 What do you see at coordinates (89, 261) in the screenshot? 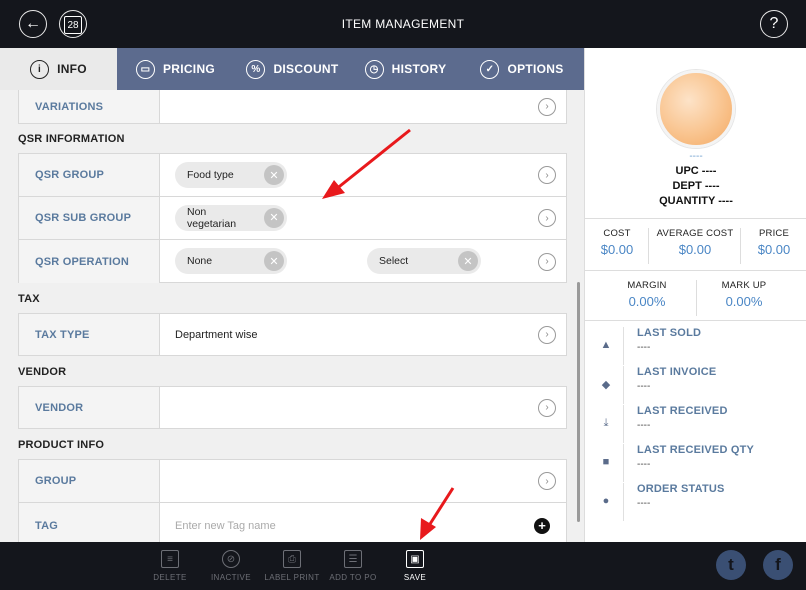
I see `qsr-operation-label: QSR OPERATION` at bounding box center [89, 261].